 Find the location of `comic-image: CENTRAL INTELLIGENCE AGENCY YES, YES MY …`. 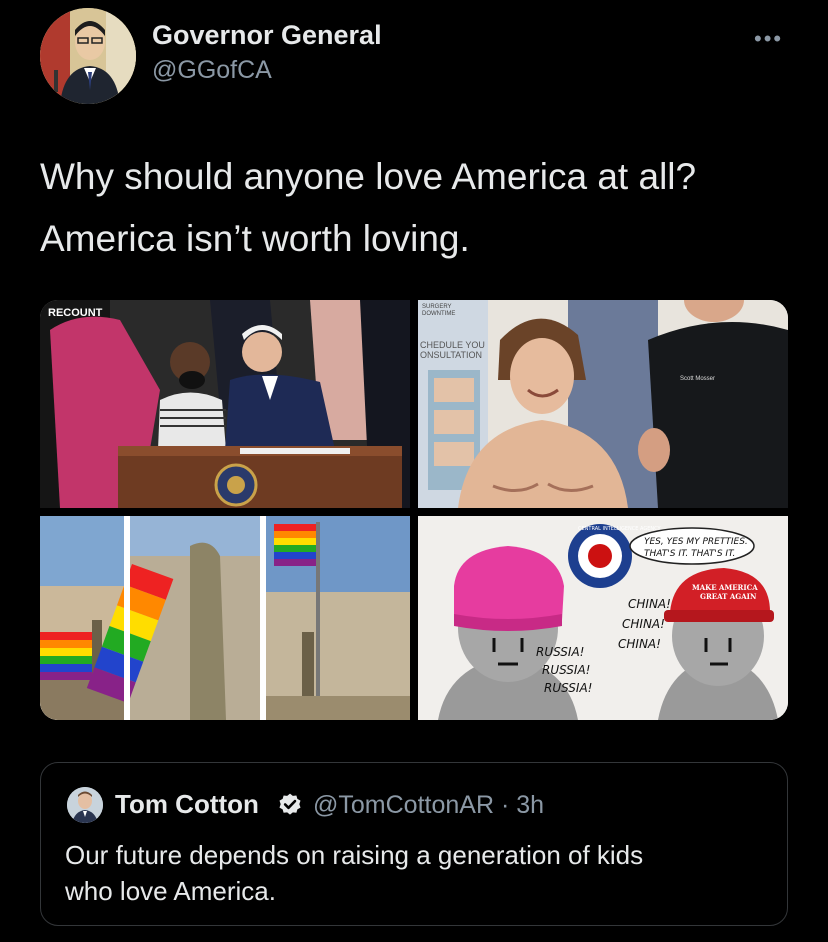

comic-image: CENTRAL INTELLIGENCE AGENCY YES, YES MY … is located at coordinates (603, 618).